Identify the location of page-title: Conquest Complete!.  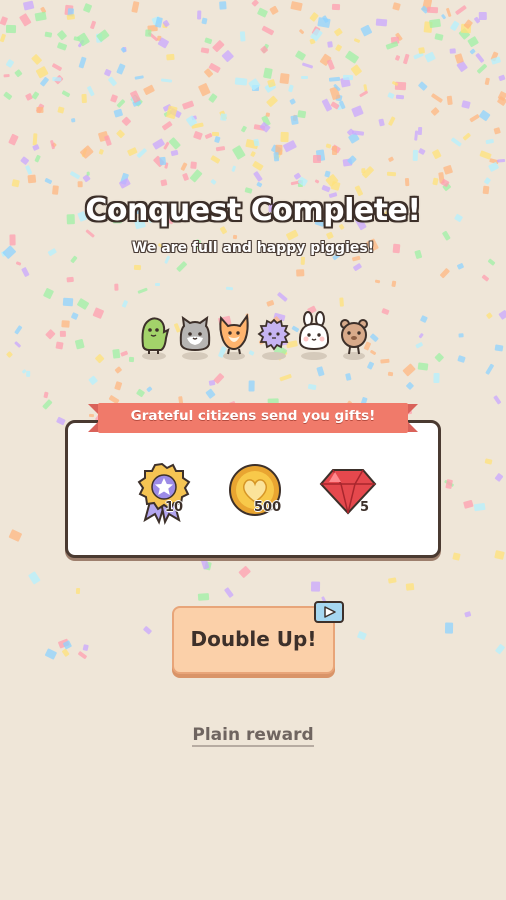
(253, 210).